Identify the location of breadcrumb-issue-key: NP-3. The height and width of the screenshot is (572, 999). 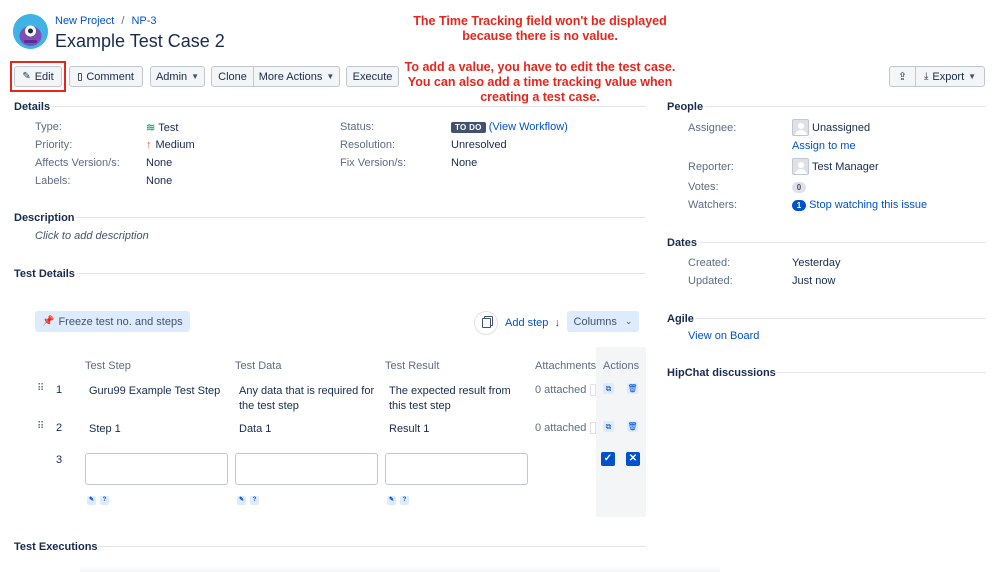
(143, 21).